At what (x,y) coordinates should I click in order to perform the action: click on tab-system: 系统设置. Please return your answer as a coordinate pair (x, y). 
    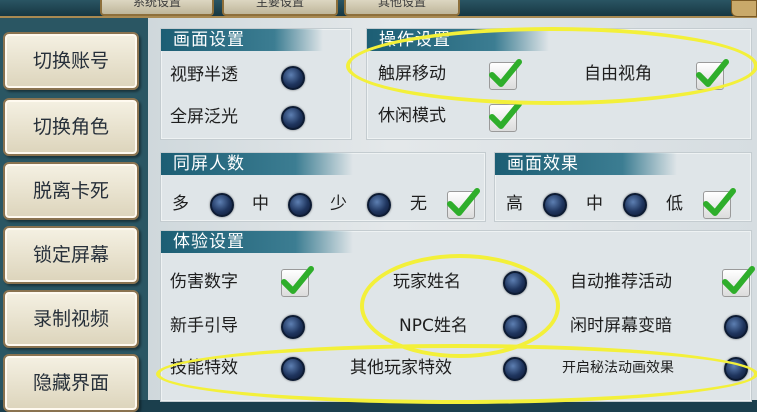
    Looking at the image, I should click on (157, 8).